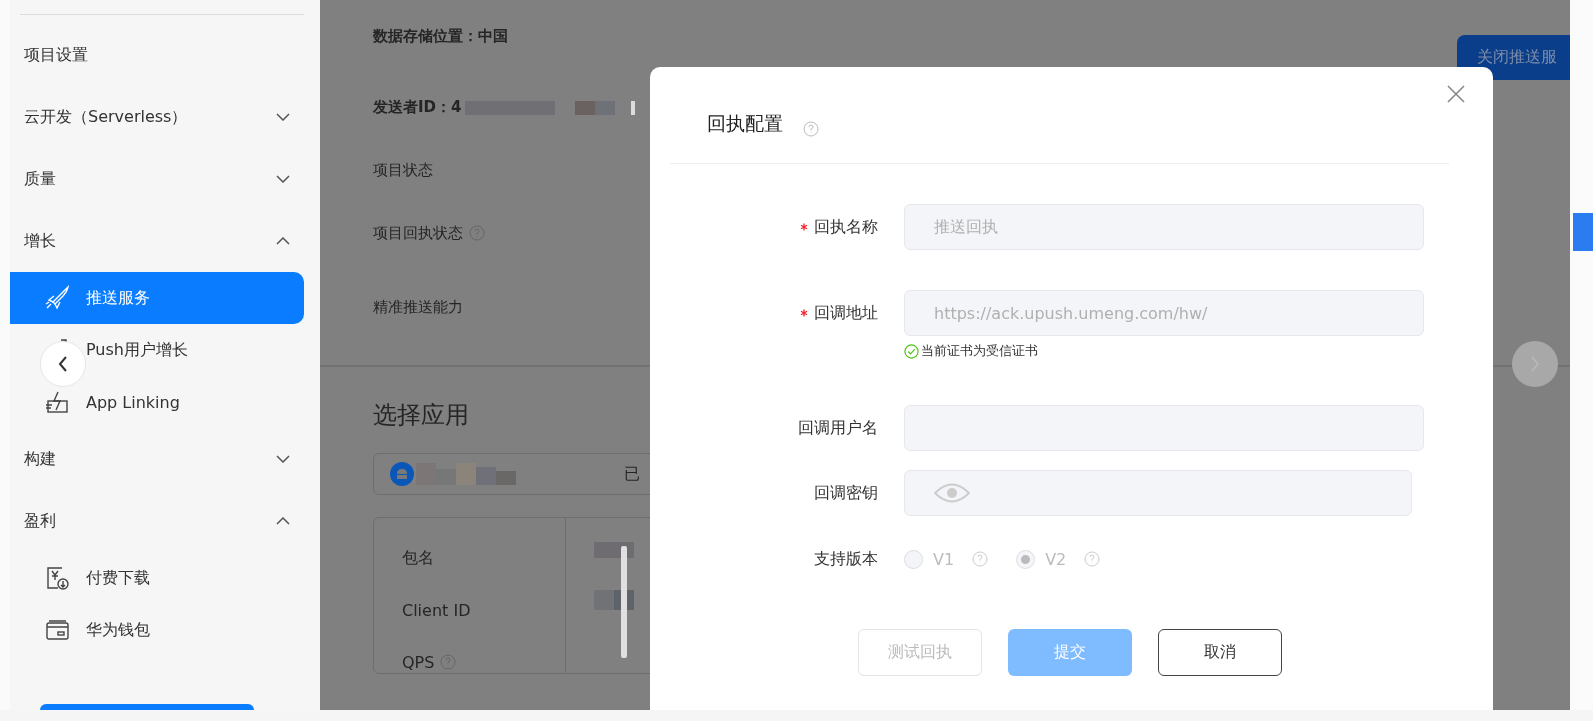 The height and width of the screenshot is (721, 1593). I want to click on sidebar-button, so click(147, 707).